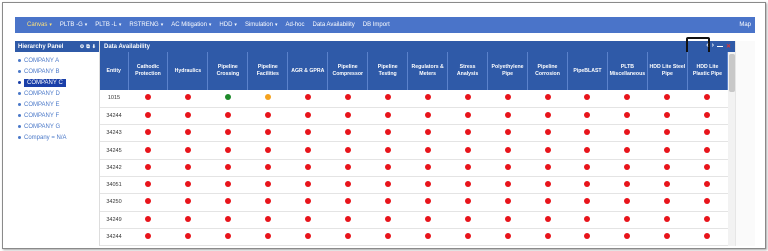 Image resolution: width=768 pixels, height=251 pixels. Describe the element at coordinates (333, 25) in the screenshot. I see `nav-item-8: Data Availability` at that location.